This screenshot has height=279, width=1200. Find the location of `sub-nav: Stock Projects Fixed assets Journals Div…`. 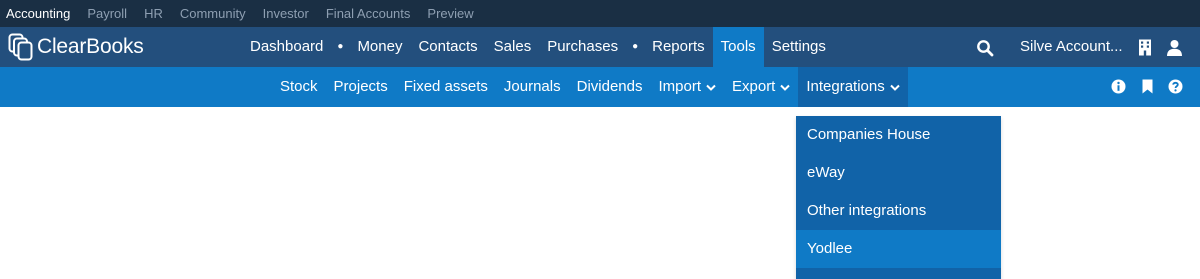

sub-nav: Stock Projects Fixed assets Journals Div… is located at coordinates (590, 87).